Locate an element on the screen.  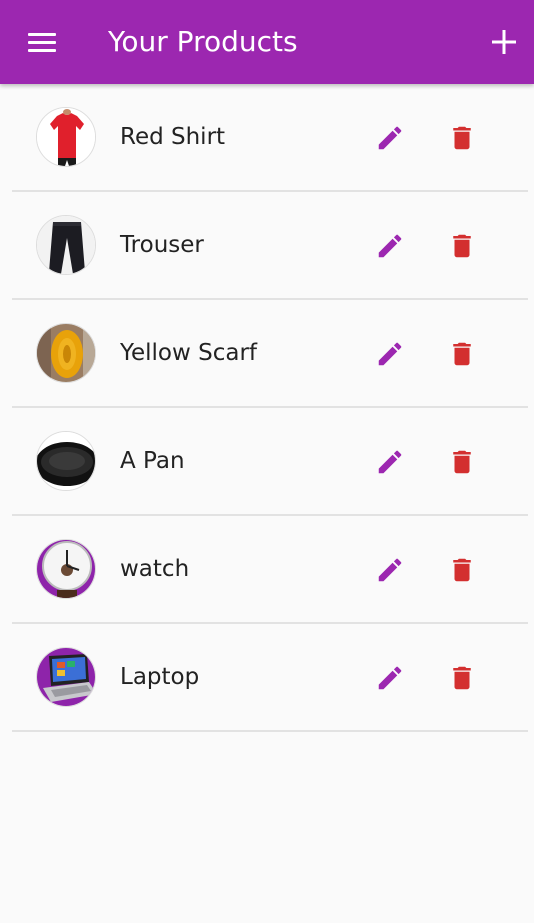
pan-image is located at coordinates (66, 461).